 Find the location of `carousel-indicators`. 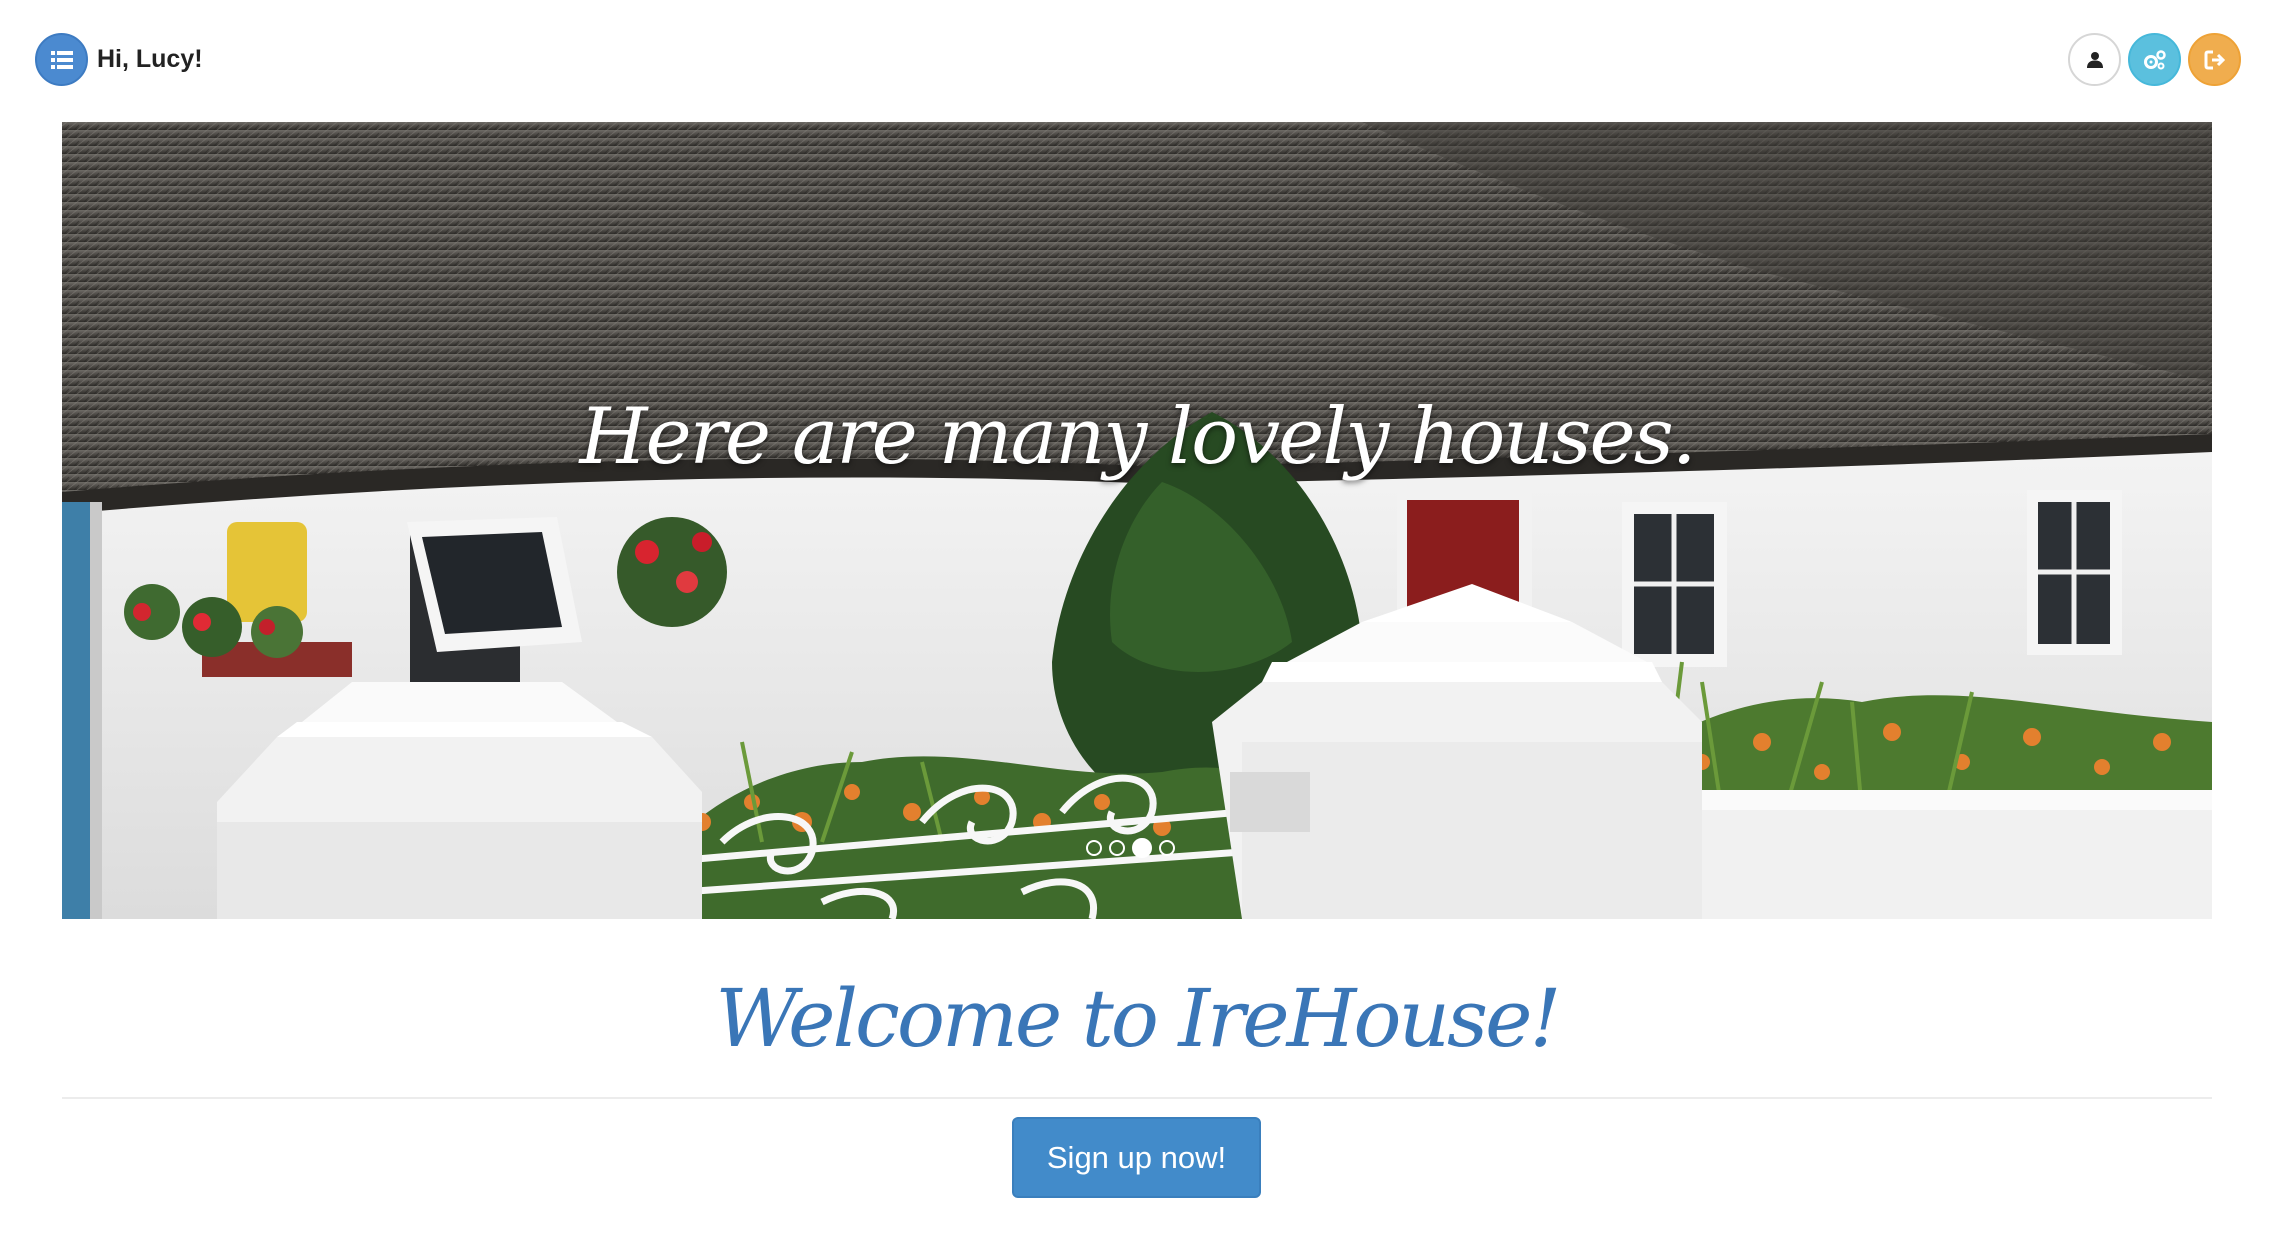

carousel-indicators is located at coordinates (1130, 848).